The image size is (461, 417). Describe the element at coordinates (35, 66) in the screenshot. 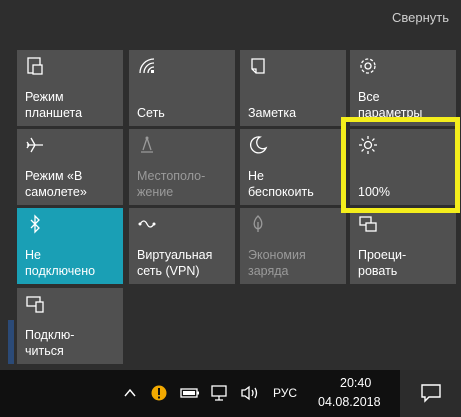

I see `tablet-mode-icon` at that location.